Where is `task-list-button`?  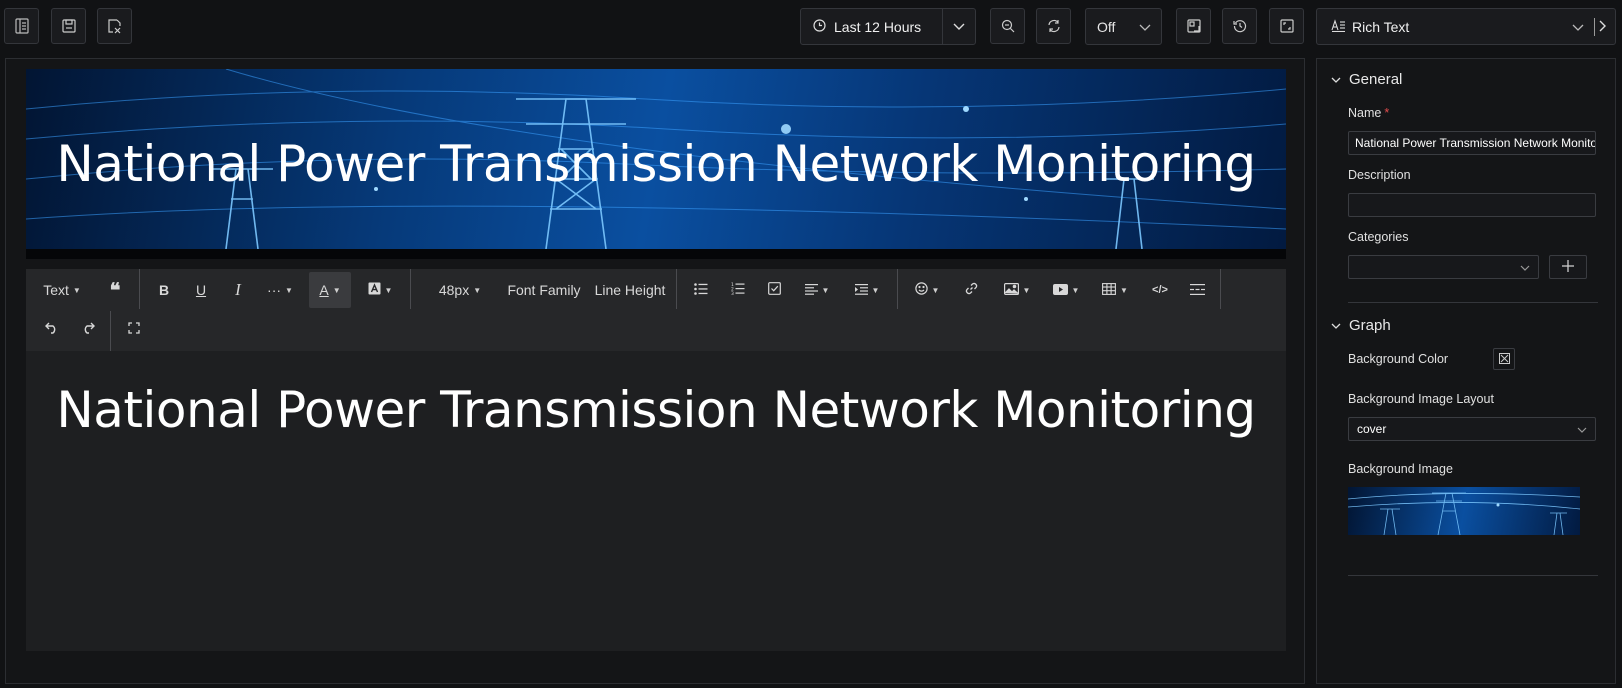
task-list-button is located at coordinates (774, 290).